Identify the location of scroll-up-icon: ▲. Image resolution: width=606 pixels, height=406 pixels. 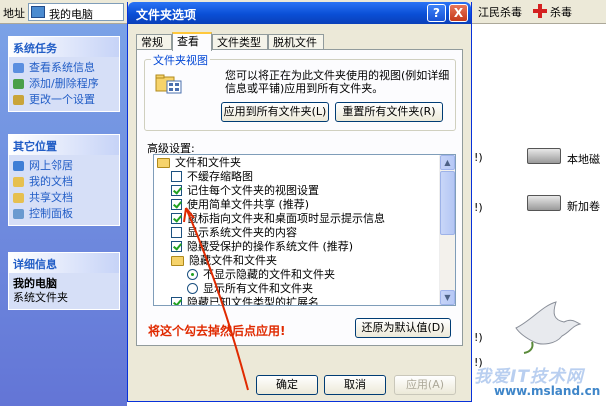
(447, 162).